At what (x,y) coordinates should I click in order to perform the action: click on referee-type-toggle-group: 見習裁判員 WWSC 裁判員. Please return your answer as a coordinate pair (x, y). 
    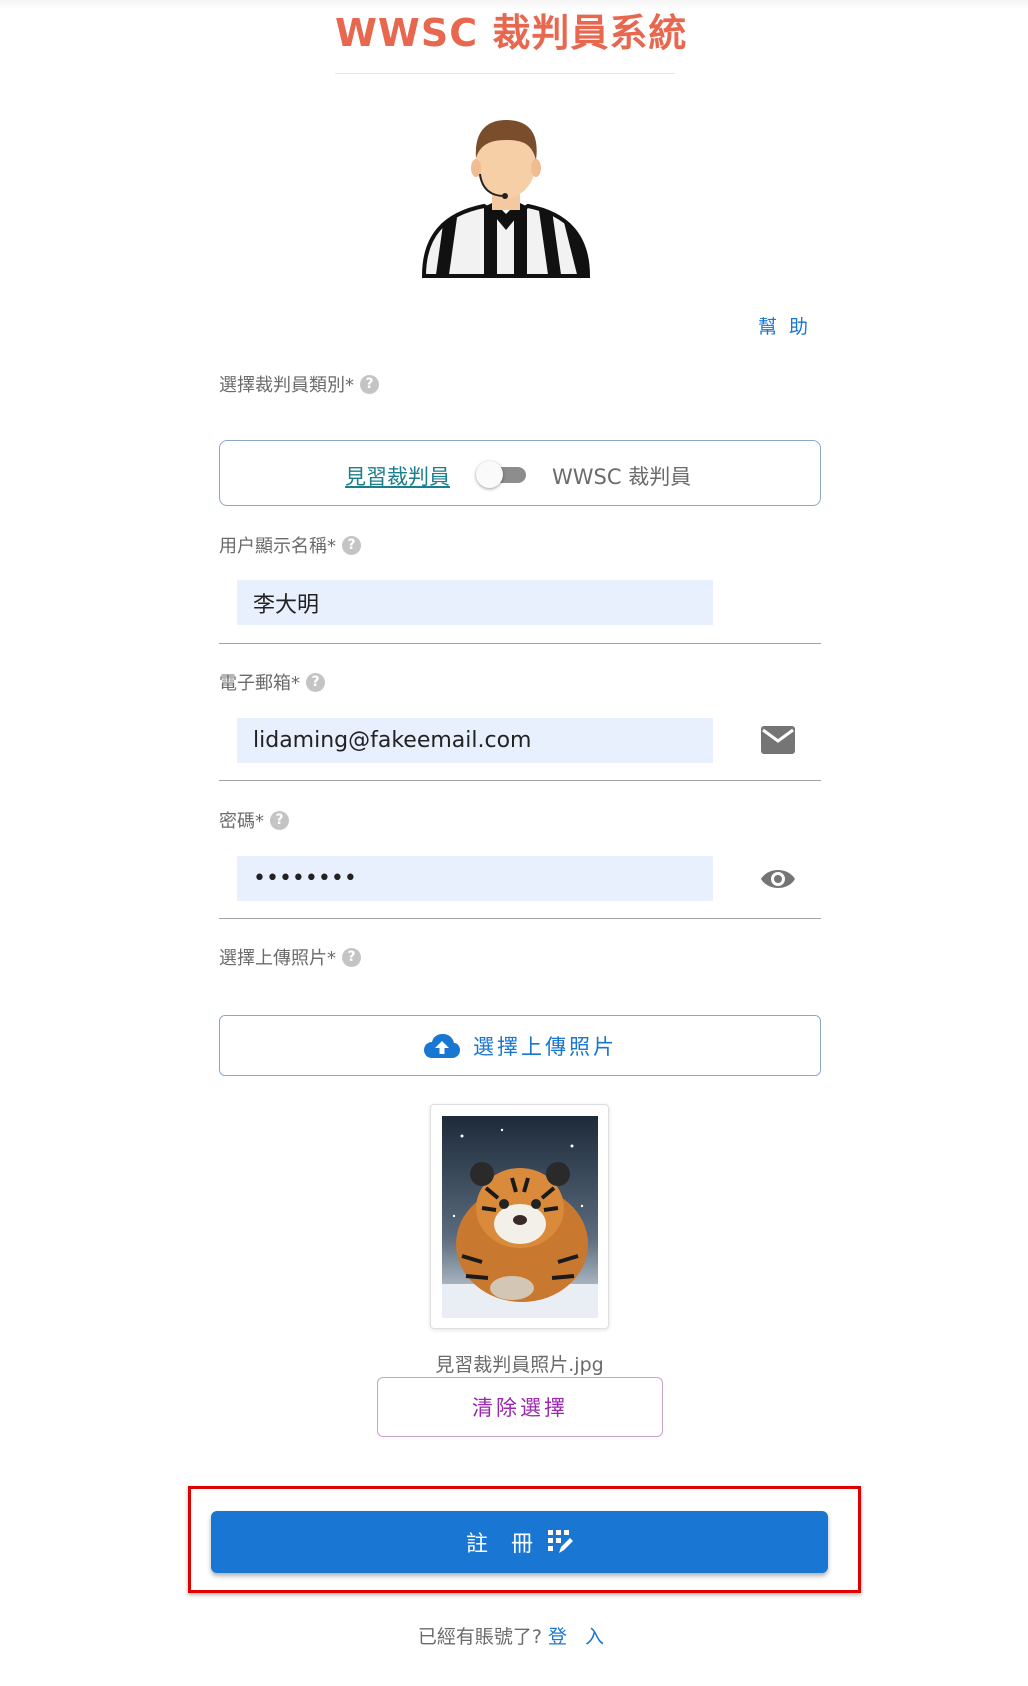
    Looking at the image, I should click on (520, 473).